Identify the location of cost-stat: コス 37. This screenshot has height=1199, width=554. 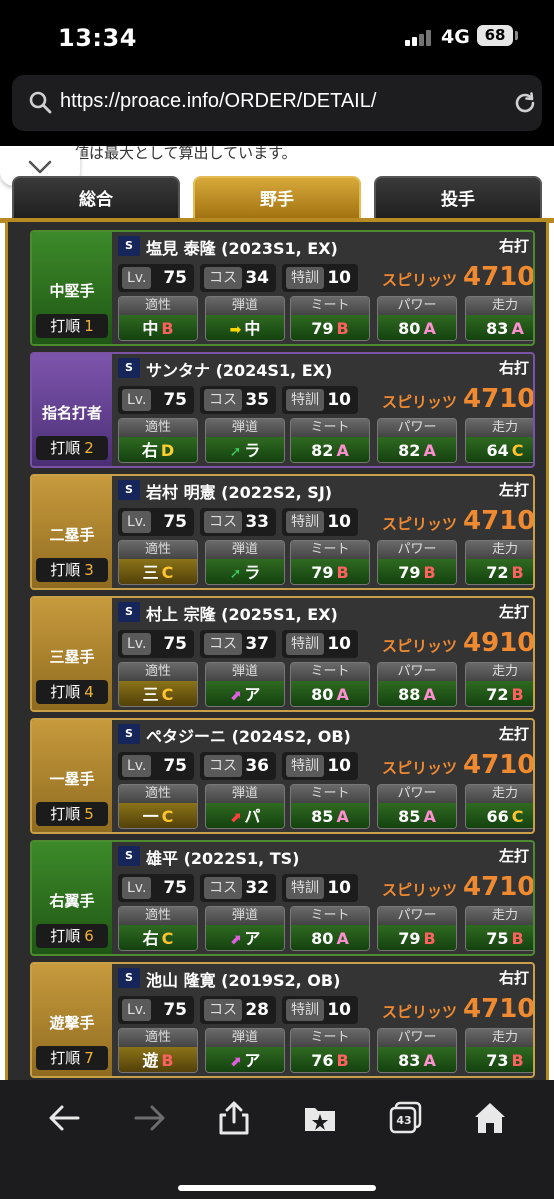
(238, 644).